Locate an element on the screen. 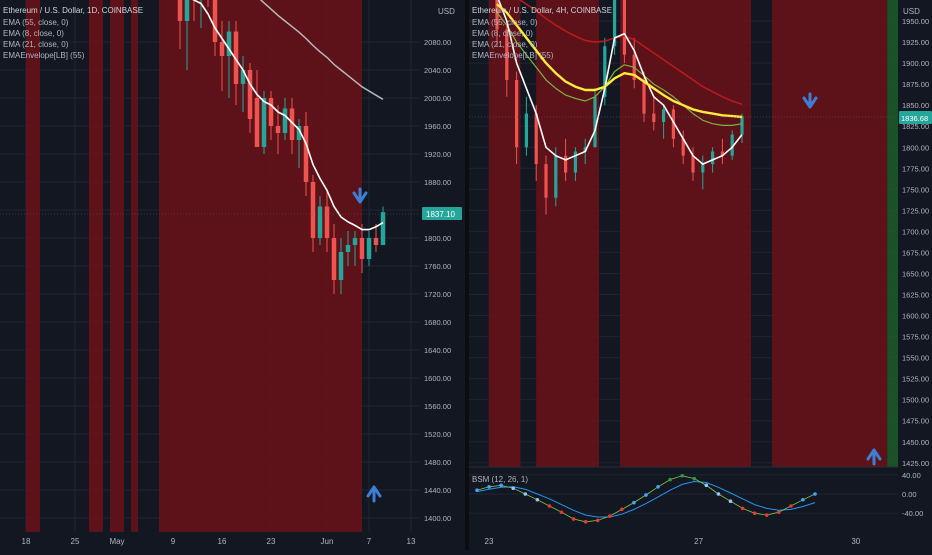 This screenshot has height=555, width=932. y-tick-label: 2040.00 is located at coordinates (437, 70).